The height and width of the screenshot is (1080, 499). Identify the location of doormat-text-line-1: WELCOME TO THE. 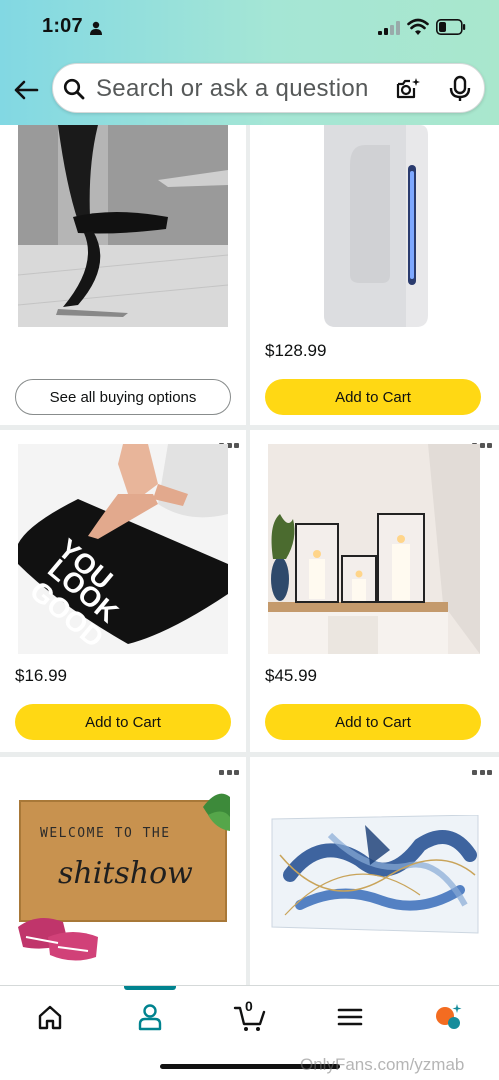
(105, 833).